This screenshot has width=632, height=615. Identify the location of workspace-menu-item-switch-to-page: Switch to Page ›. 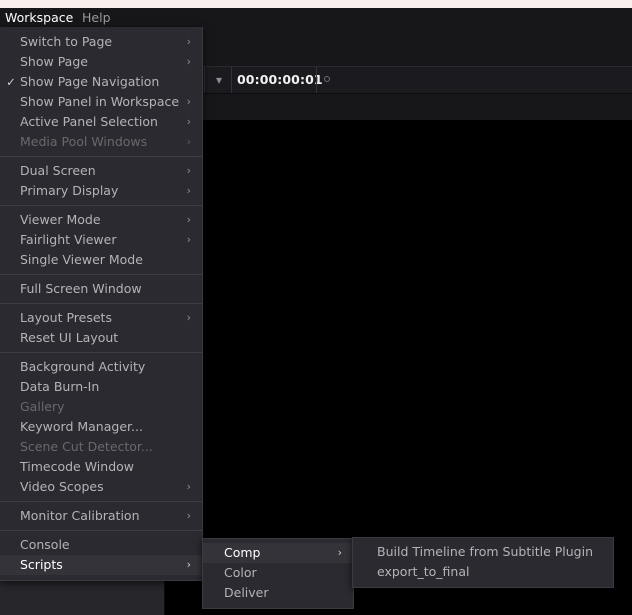
(101, 42).